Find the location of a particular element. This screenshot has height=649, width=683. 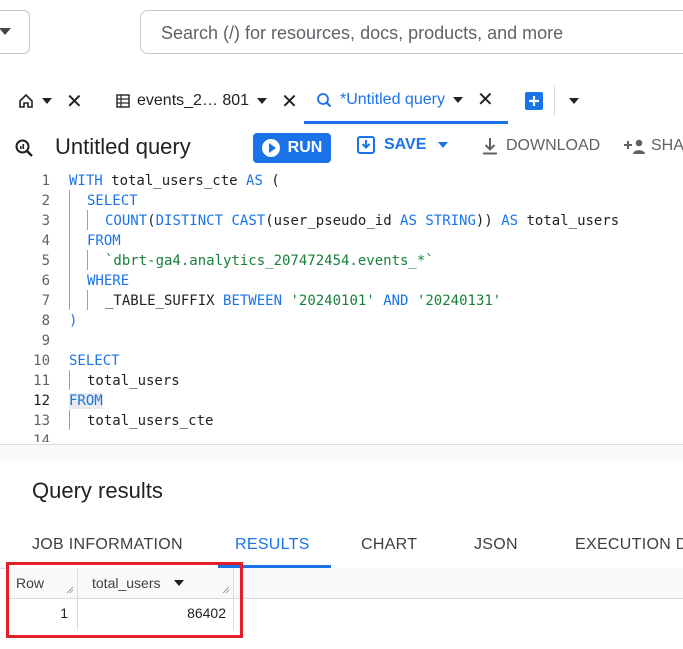

add-person-icon is located at coordinates (634, 146).